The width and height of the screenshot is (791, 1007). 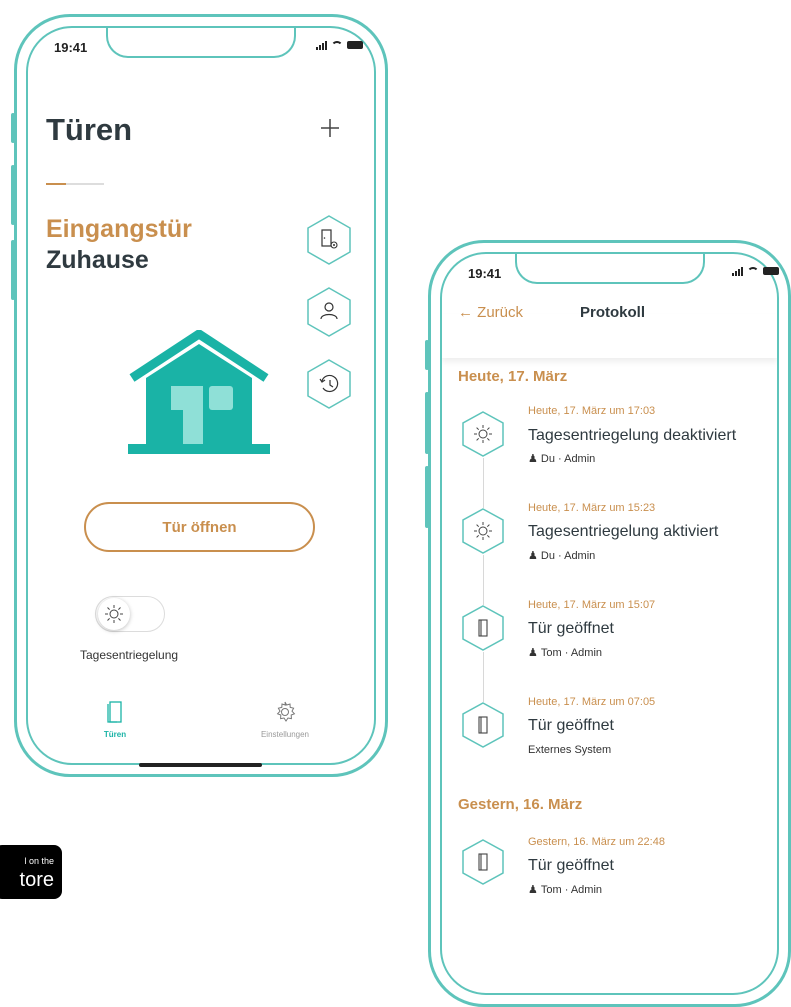 I want to click on home-indicator, so click(x=200, y=765).